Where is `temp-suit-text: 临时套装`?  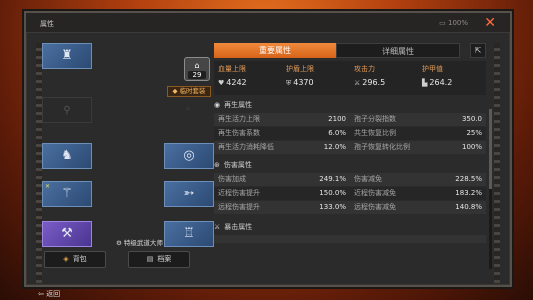
temp-suit-text: 临时套装 is located at coordinates (192, 91).